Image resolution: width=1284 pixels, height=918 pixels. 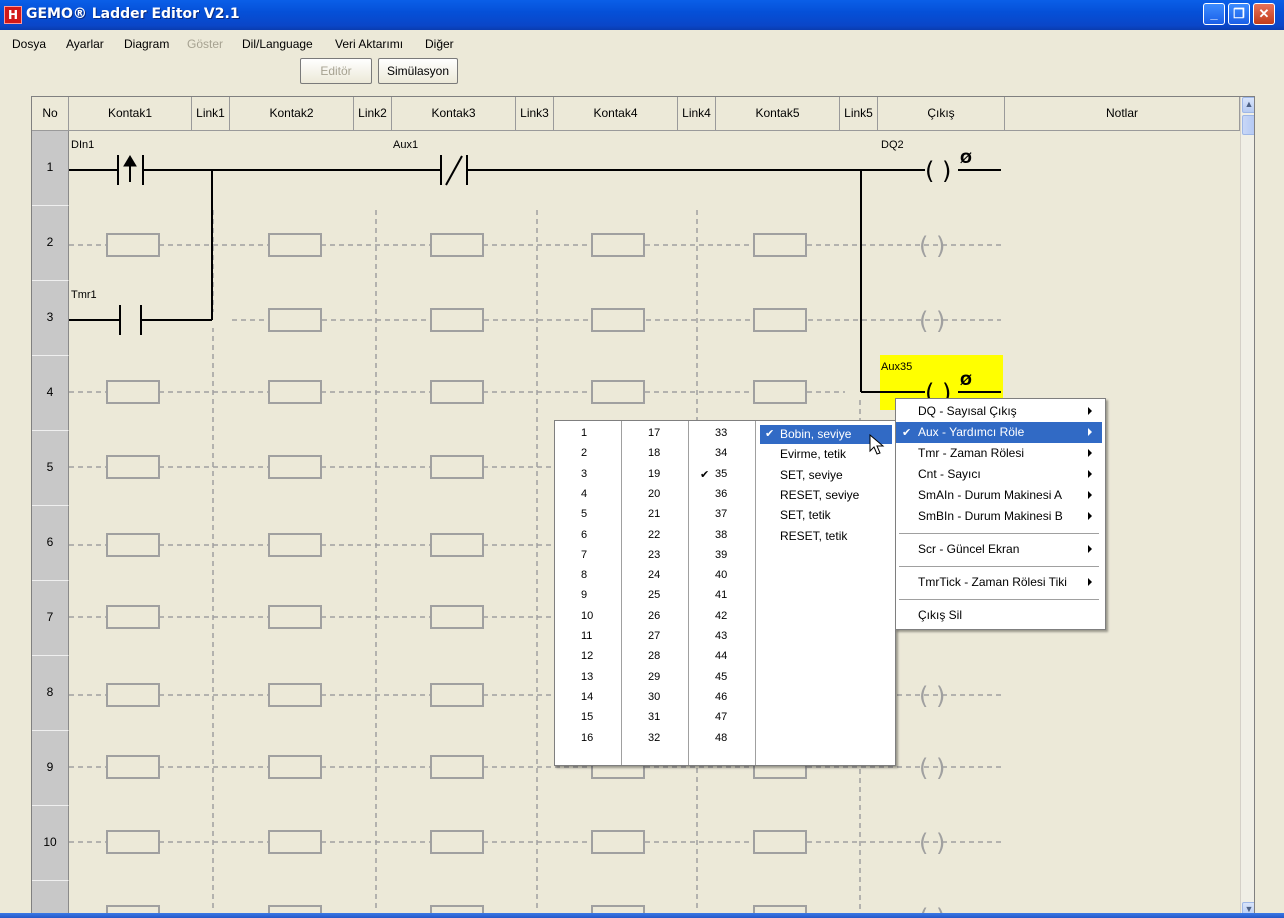 I want to click on editor-button: Editör, so click(x=336, y=71).